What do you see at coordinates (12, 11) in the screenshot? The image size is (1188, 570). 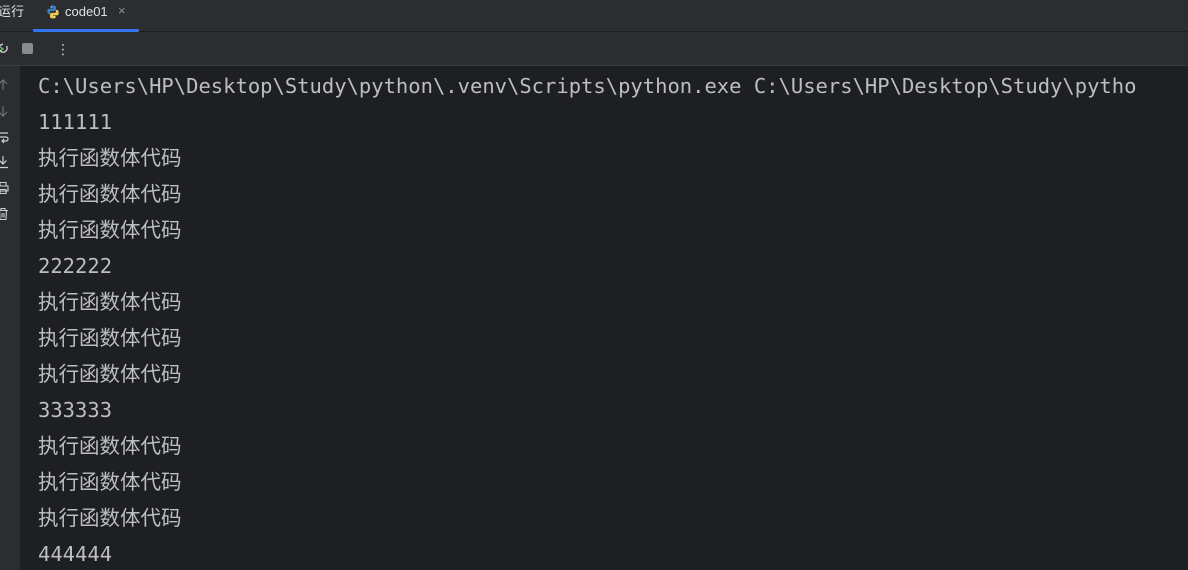 I see `run-panel-title: 运行` at bounding box center [12, 11].